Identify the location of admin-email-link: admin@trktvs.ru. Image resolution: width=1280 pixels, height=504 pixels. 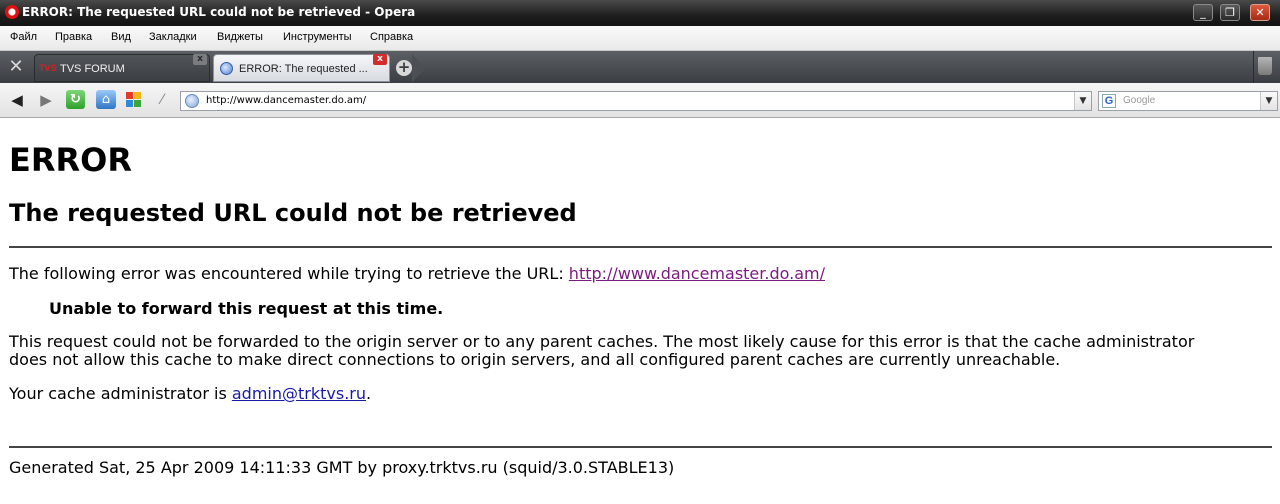
(299, 393).